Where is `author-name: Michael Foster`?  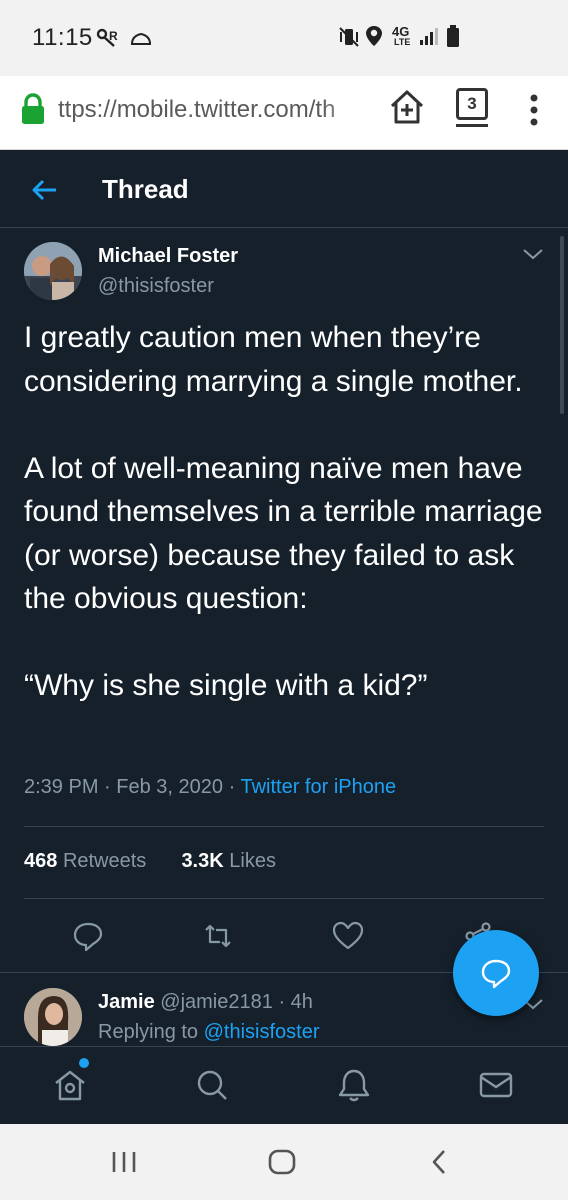 author-name: Michael Foster is located at coordinates (168, 256).